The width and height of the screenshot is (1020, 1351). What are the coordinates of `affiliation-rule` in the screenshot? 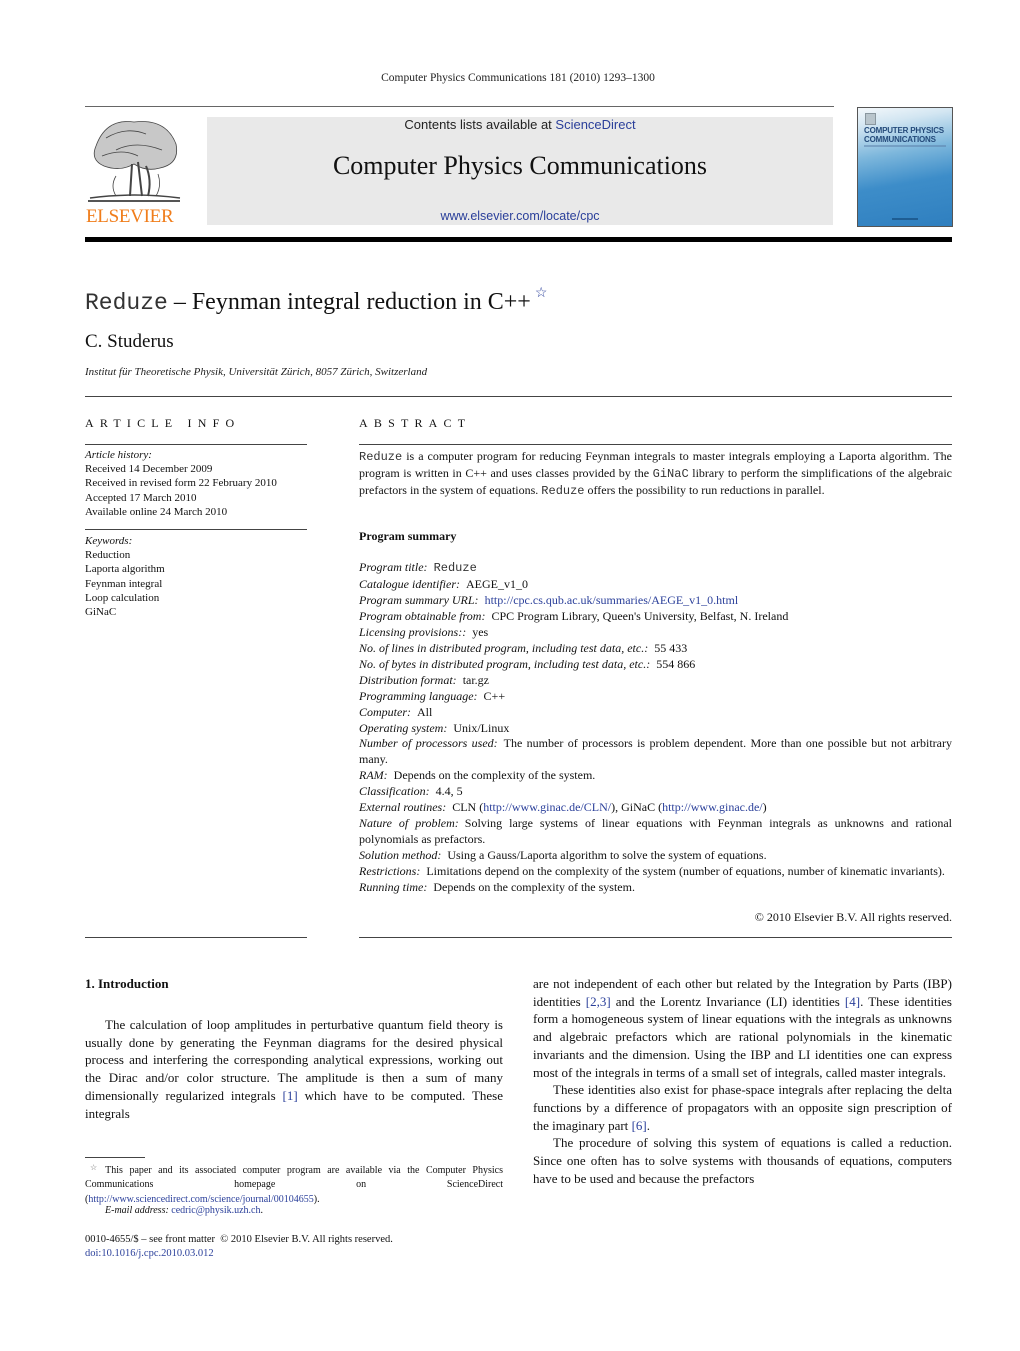 It's located at (518, 396).